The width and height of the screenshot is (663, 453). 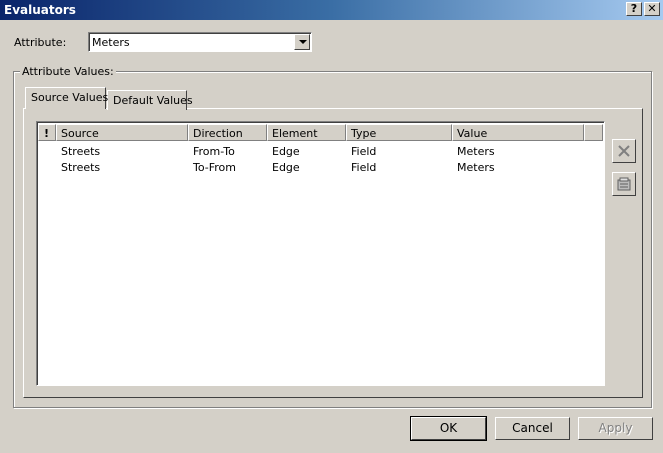 I want to click on window-title: Evaluators, so click(x=40, y=10).